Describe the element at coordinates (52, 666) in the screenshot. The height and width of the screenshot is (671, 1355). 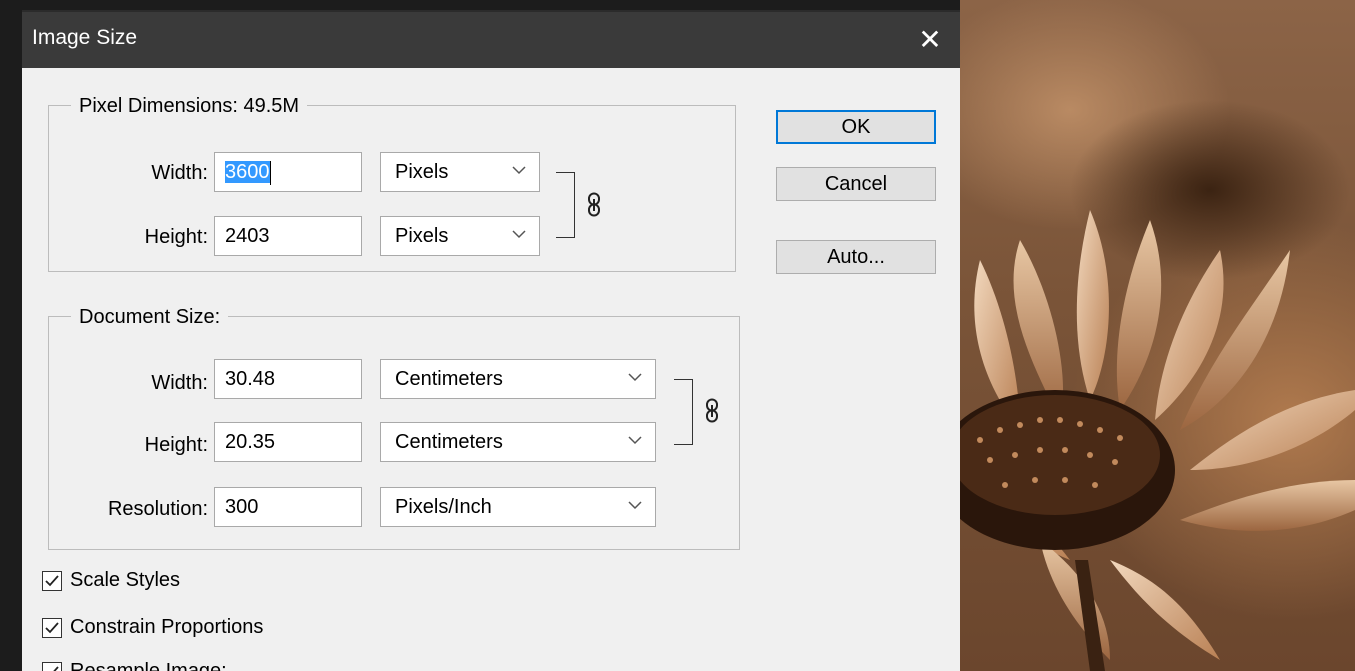
I see `resample-image-checkbox` at that location.